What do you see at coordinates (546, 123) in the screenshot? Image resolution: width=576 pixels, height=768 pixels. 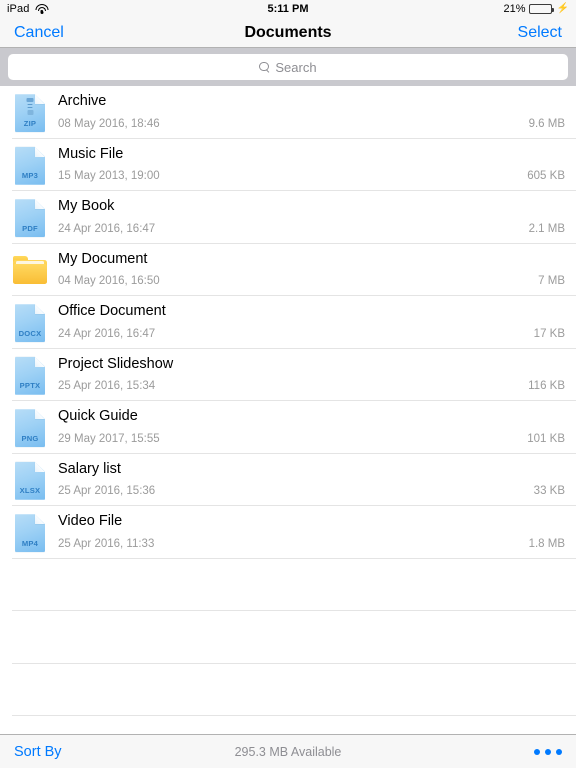 I see `file-size: 9.6 MB` at bounding box center [546, 123].